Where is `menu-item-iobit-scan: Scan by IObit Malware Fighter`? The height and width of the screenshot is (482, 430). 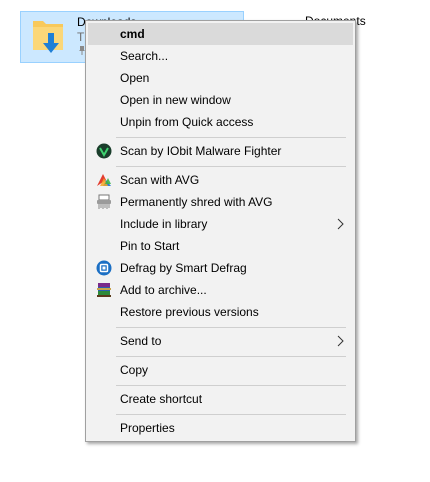 menu-item-iobit-scan: Scan by IObit Malware Fighter is located at coordinates (220, 151).